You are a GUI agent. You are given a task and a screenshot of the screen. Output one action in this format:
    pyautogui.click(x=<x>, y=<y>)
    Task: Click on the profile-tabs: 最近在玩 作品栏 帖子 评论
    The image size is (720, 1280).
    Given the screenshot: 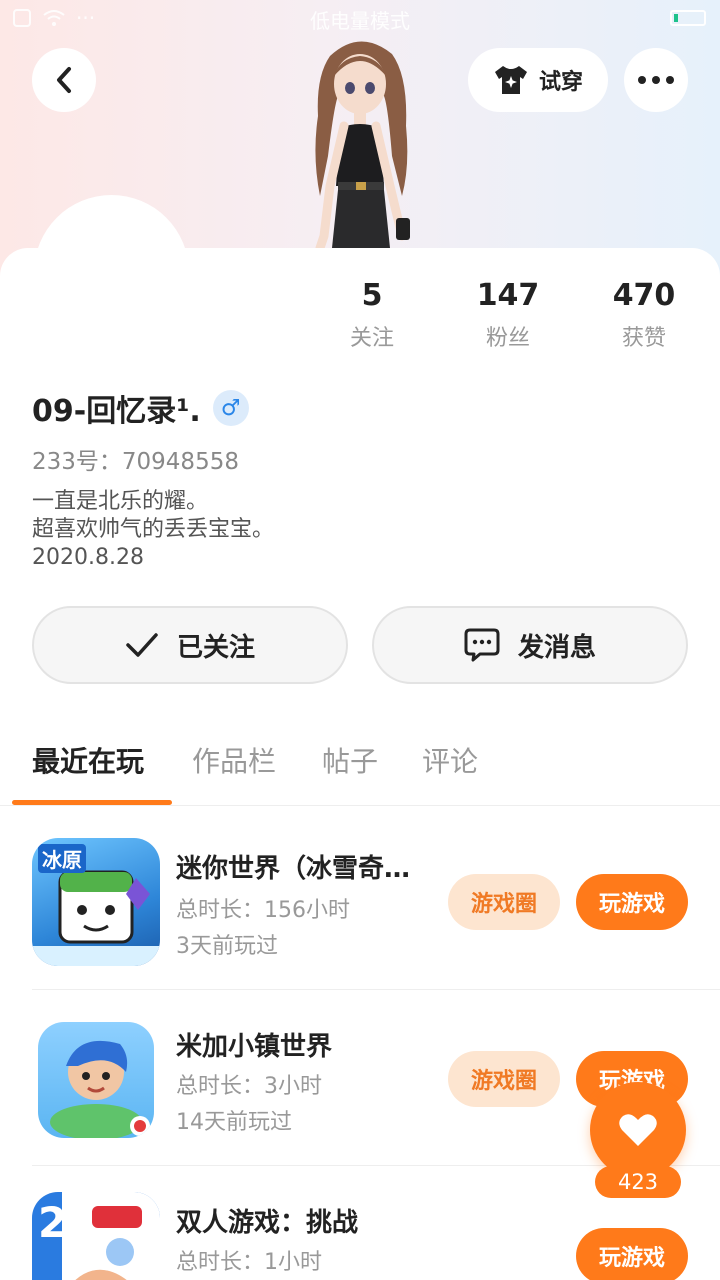 What is the action you would take?
    pyautogui.click(x=360, y=767)
    